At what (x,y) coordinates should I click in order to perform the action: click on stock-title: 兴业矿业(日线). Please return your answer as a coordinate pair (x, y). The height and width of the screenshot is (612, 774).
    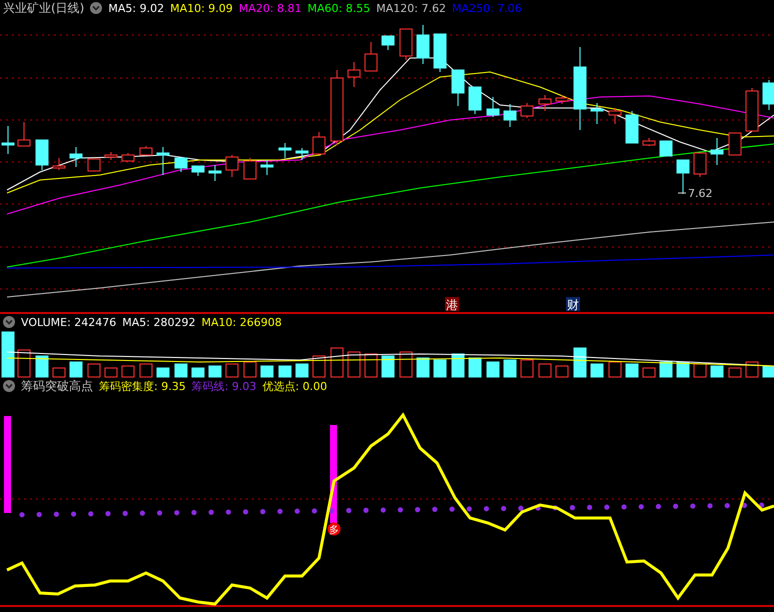
    Looking at the image, I should click on (43, 8).